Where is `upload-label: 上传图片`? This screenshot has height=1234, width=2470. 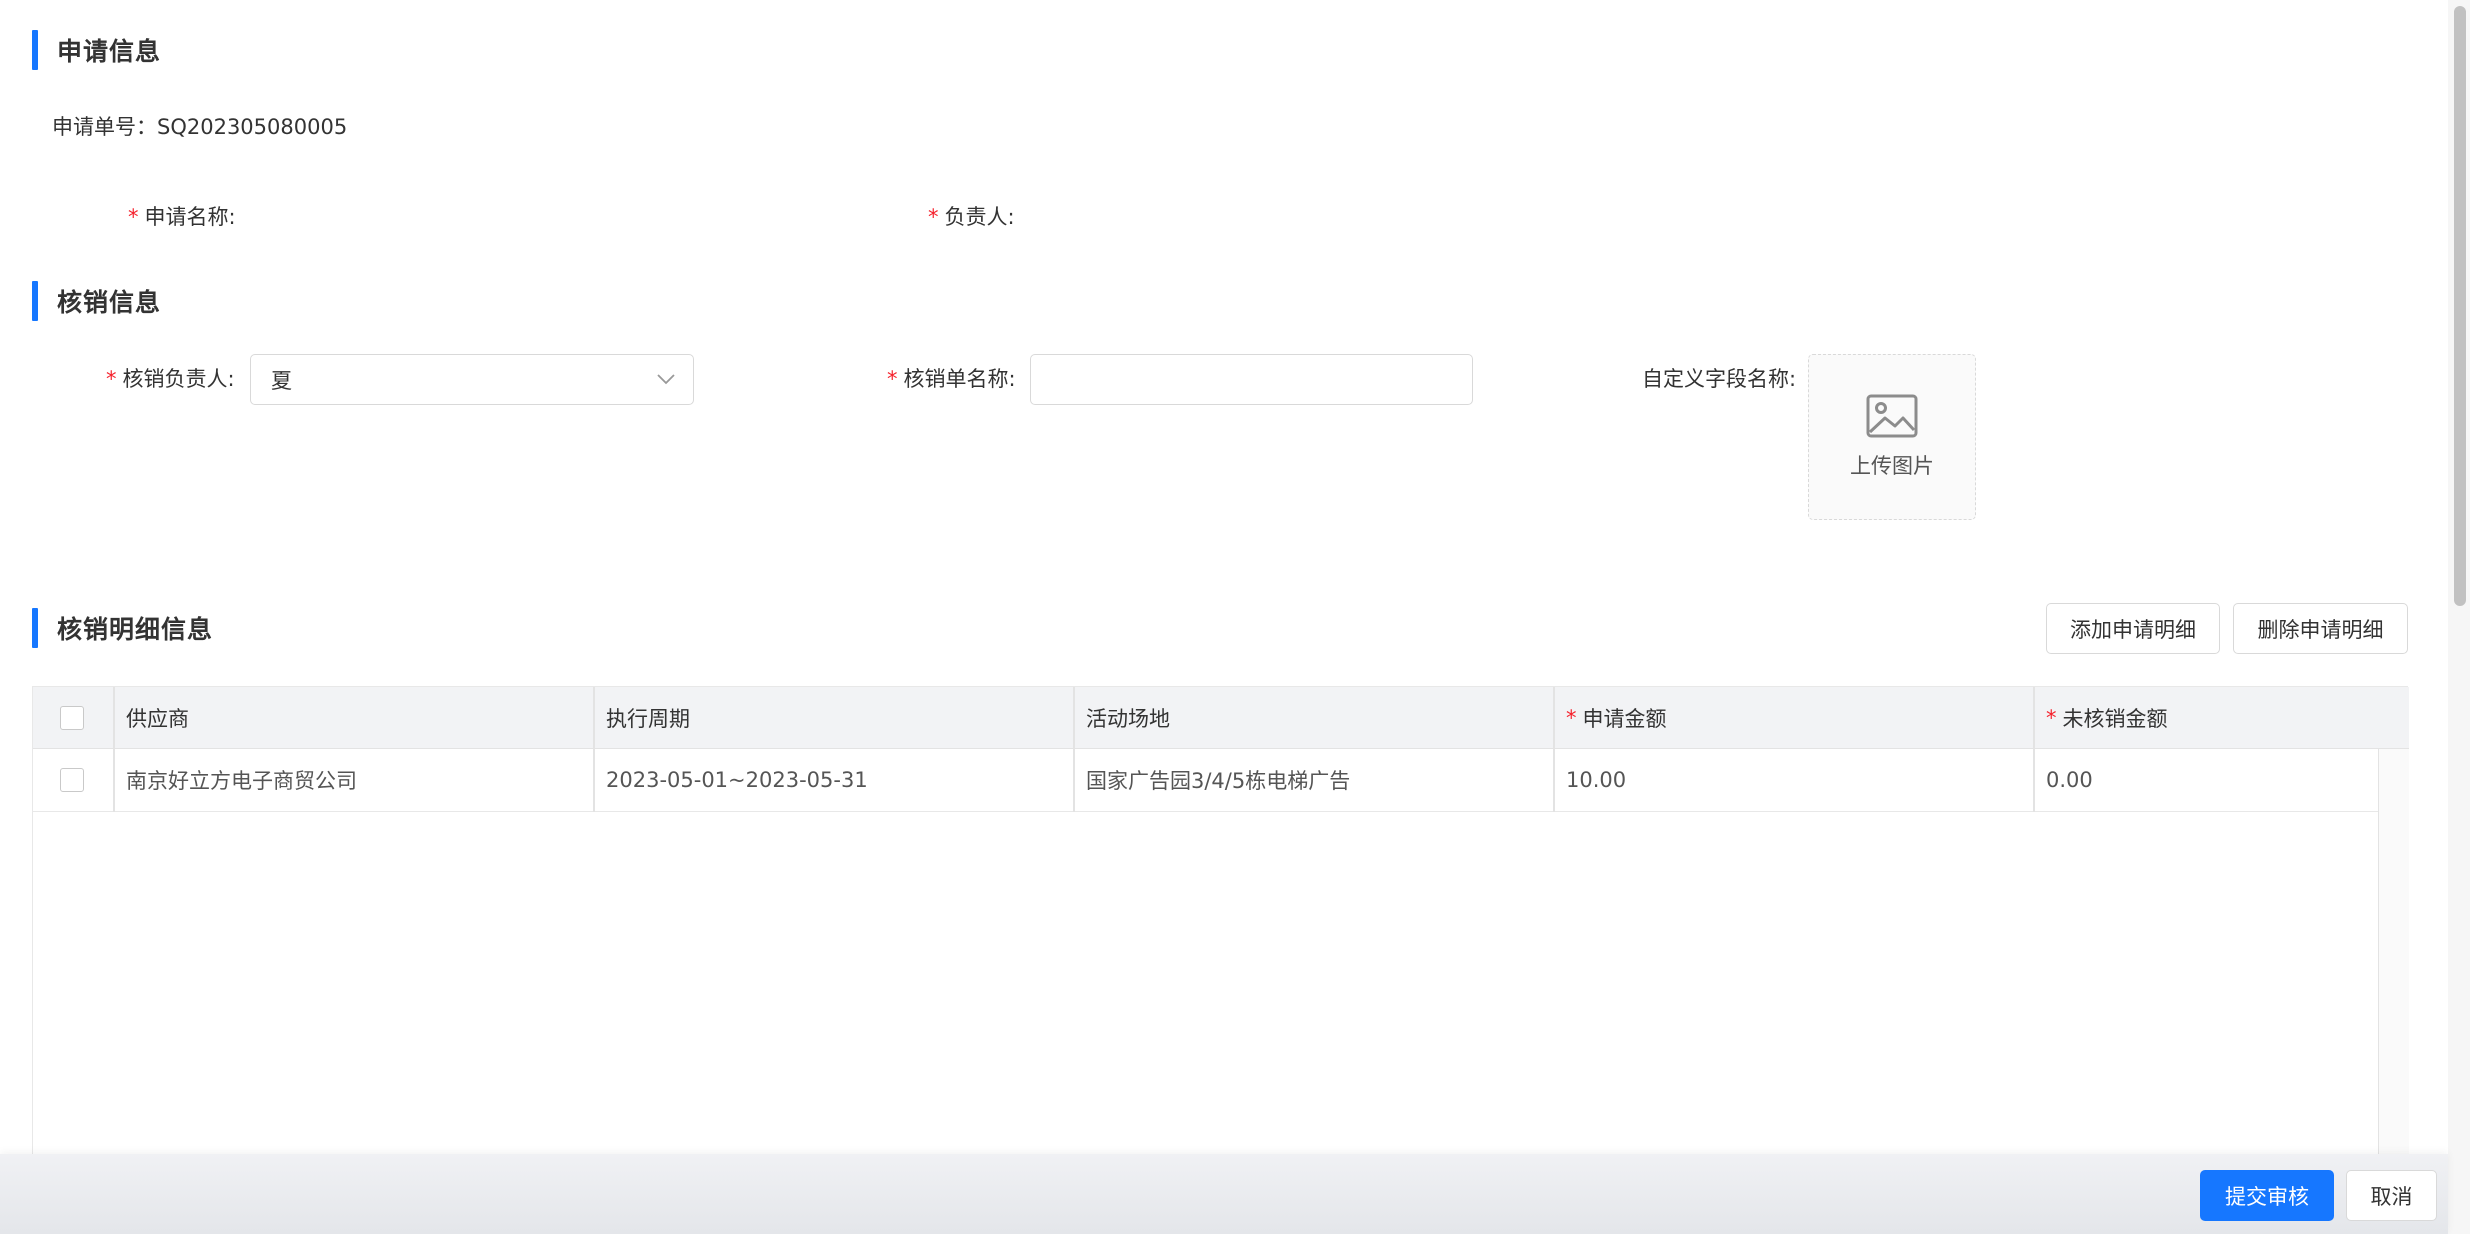 upload-label: 上传图片 is located at coordinates (1892, 466).